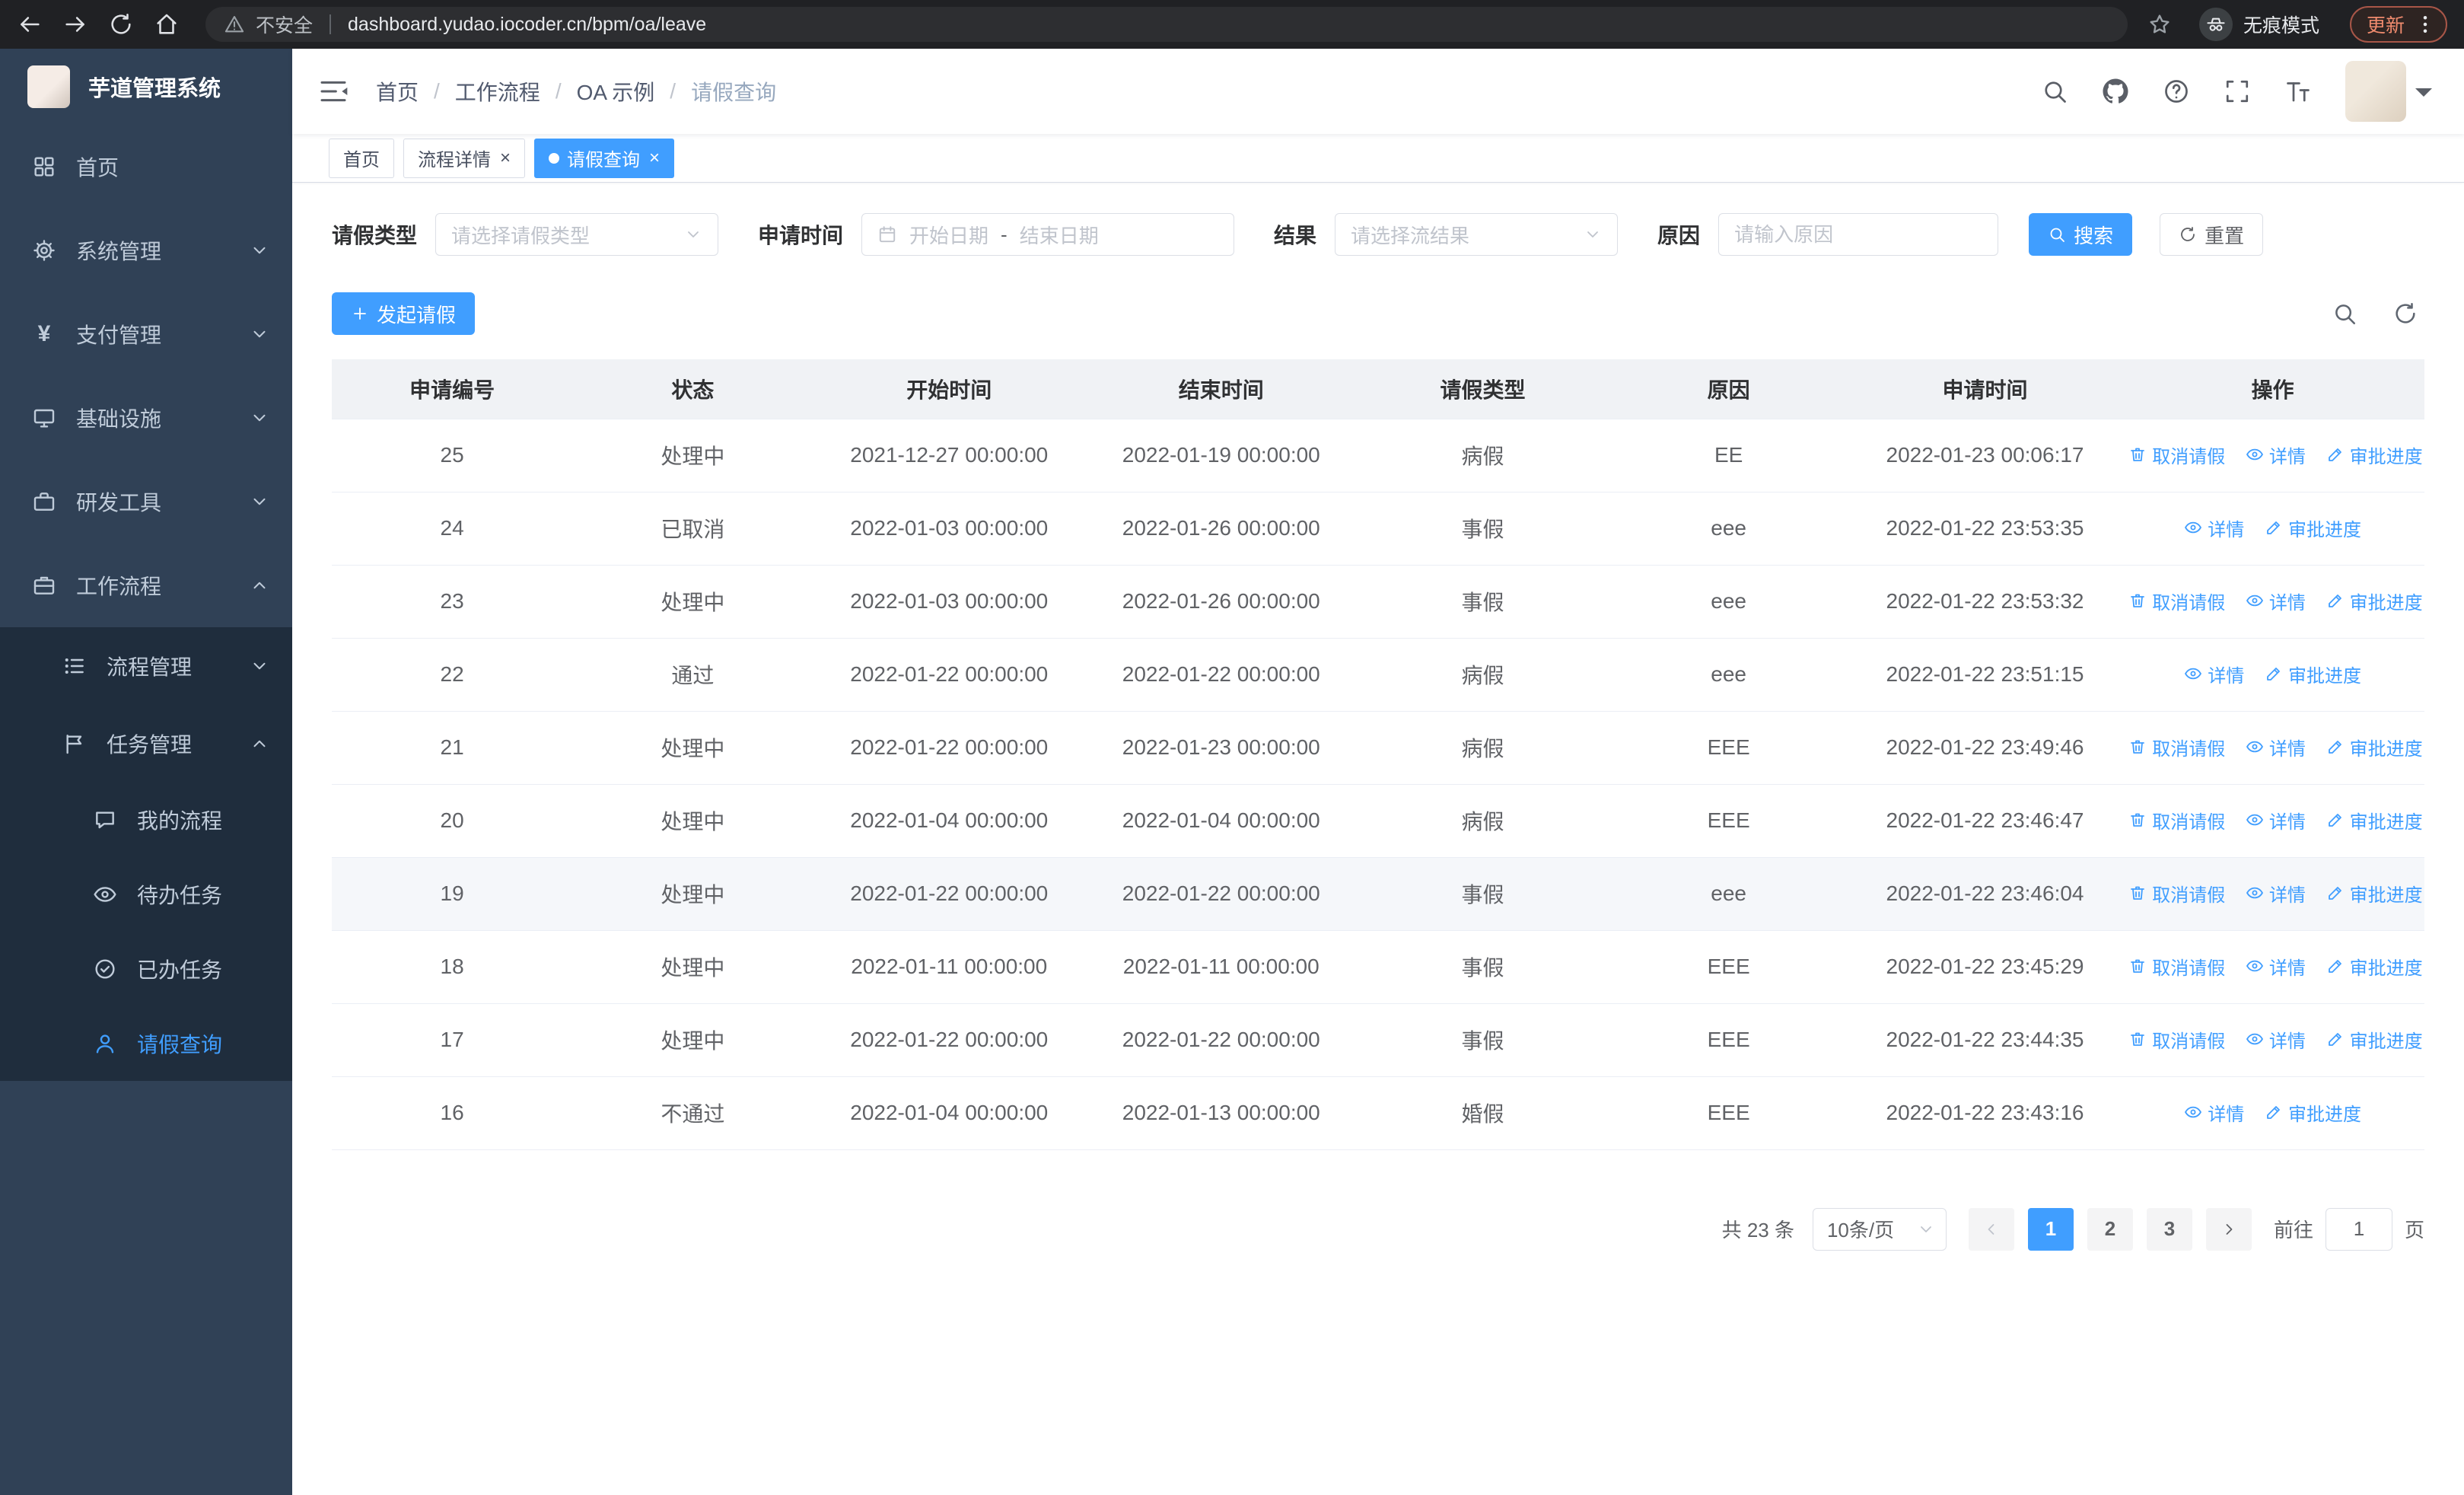  What do you see at coordinates (404, 314) in the screenshot?
I see `create-leave-button: 发起请假` at bounding box center [404, 314].